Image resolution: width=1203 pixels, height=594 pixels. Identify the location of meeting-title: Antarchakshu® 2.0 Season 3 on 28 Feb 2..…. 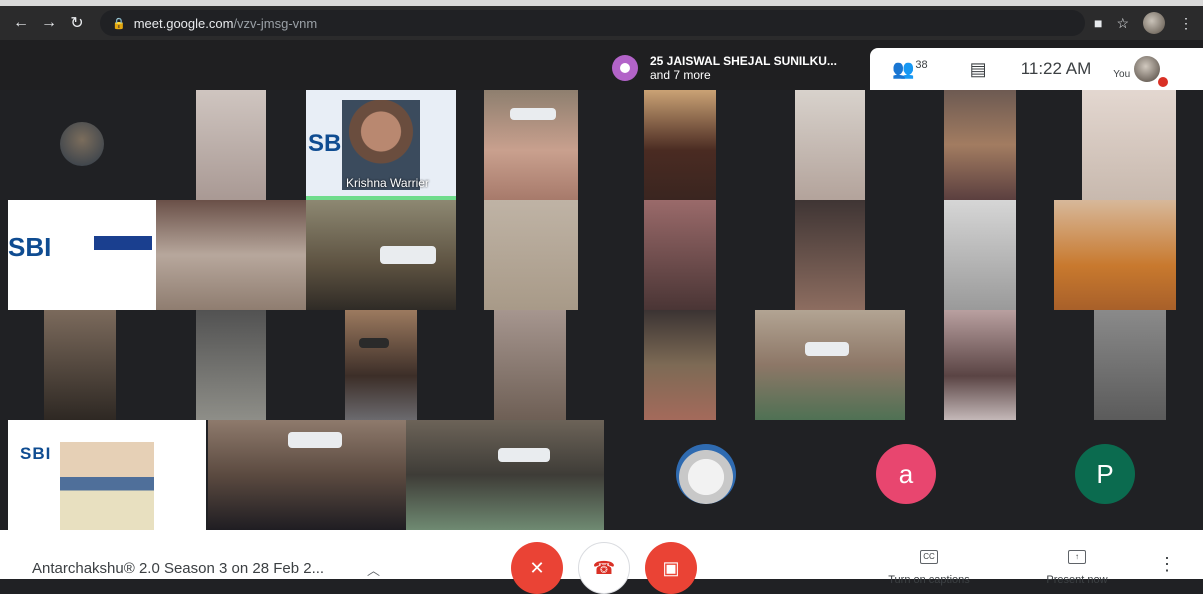
(178, 568).